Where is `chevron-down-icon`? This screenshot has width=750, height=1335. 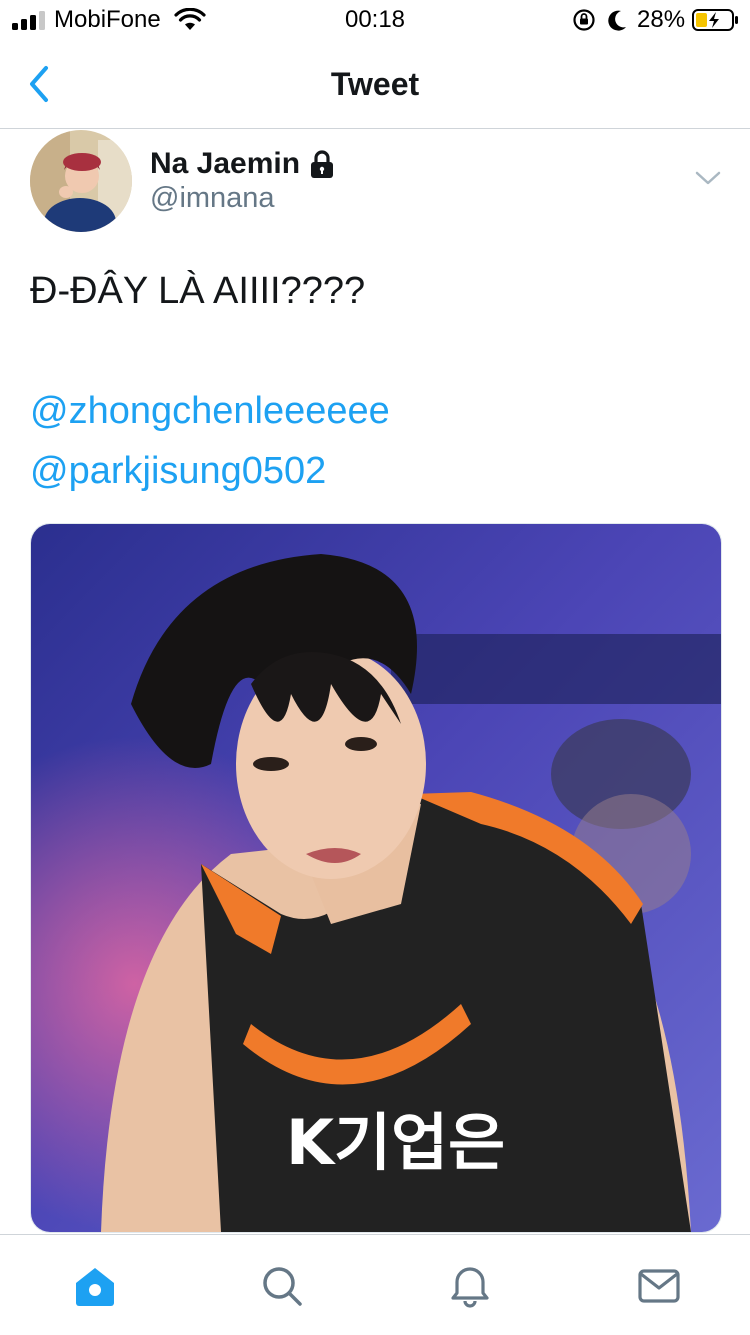 chevron-down-icon is located at coordinates (708, 178).